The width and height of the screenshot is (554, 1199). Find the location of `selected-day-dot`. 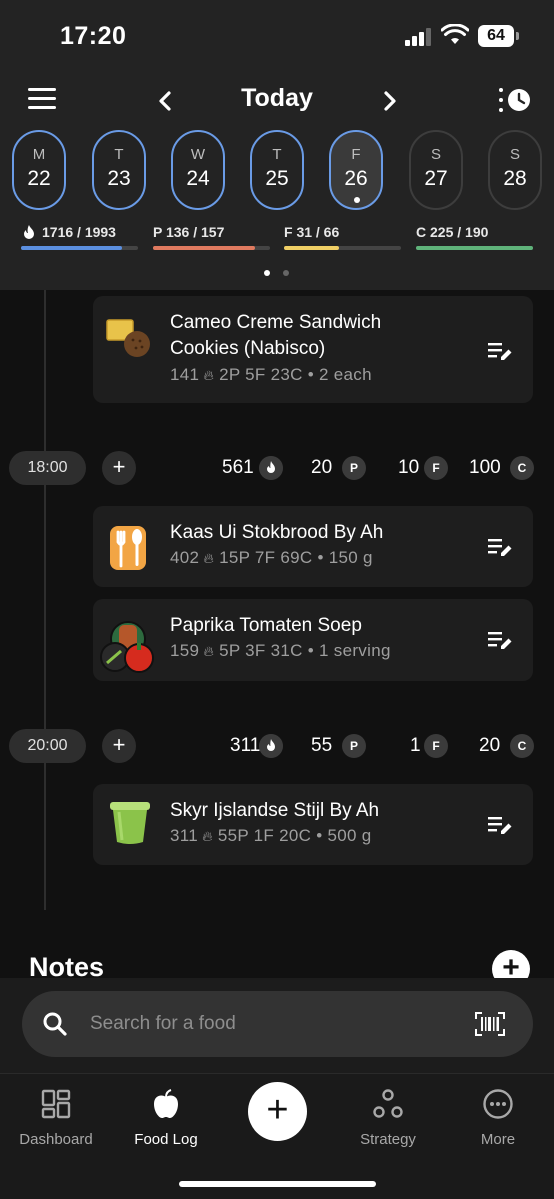

selected-day-dot is located at coordinates (357, 200).